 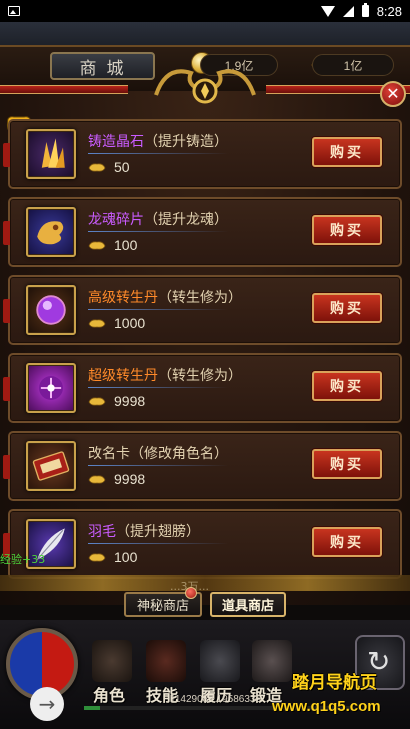 I want to click on dragon-soul-icon, so click(x=51, y=232).